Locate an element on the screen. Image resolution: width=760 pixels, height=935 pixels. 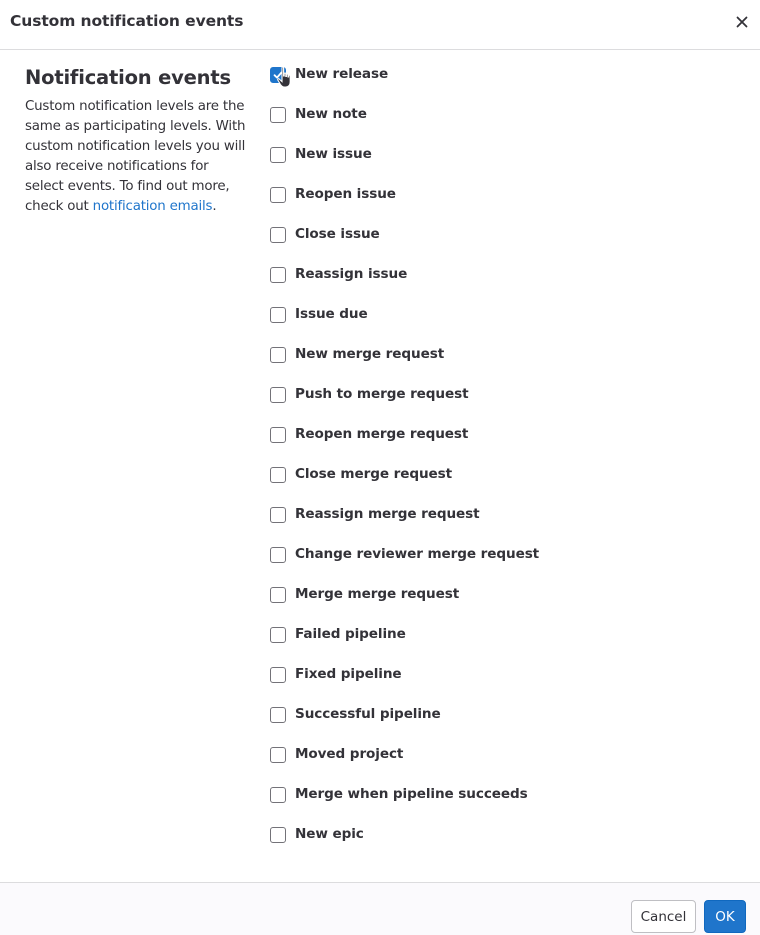
event-option: Moved project is located at coordinates (336, 754).